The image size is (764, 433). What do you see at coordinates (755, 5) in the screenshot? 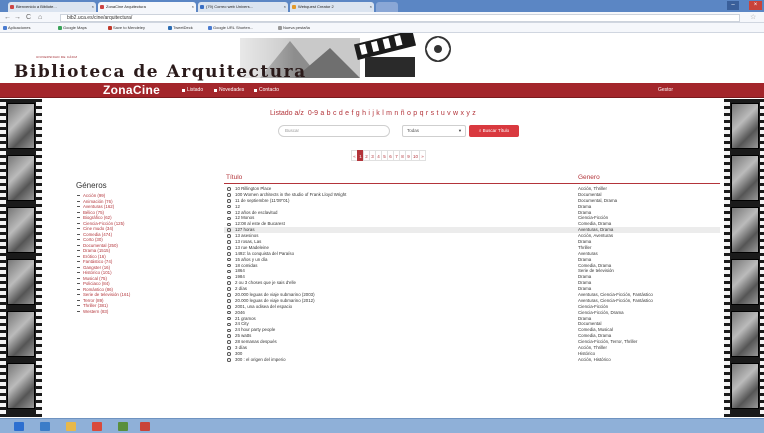
I see `close-window-icon: ×` at bounding box center [755, 5].